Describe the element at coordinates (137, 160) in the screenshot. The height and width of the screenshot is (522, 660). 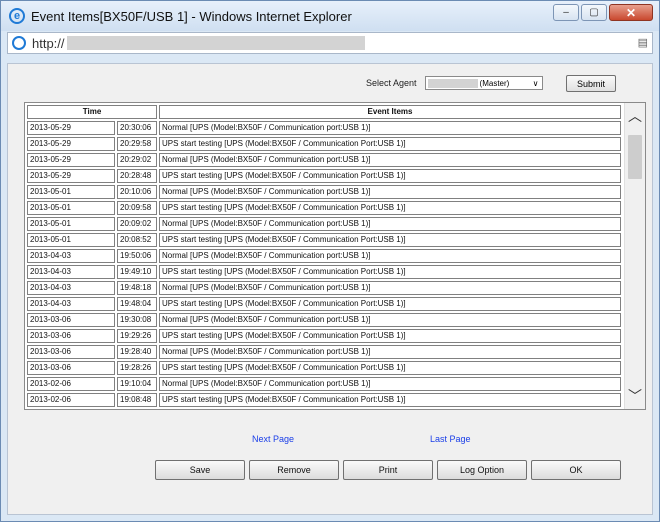
I see `time-cell: 20:29:02` at that location.